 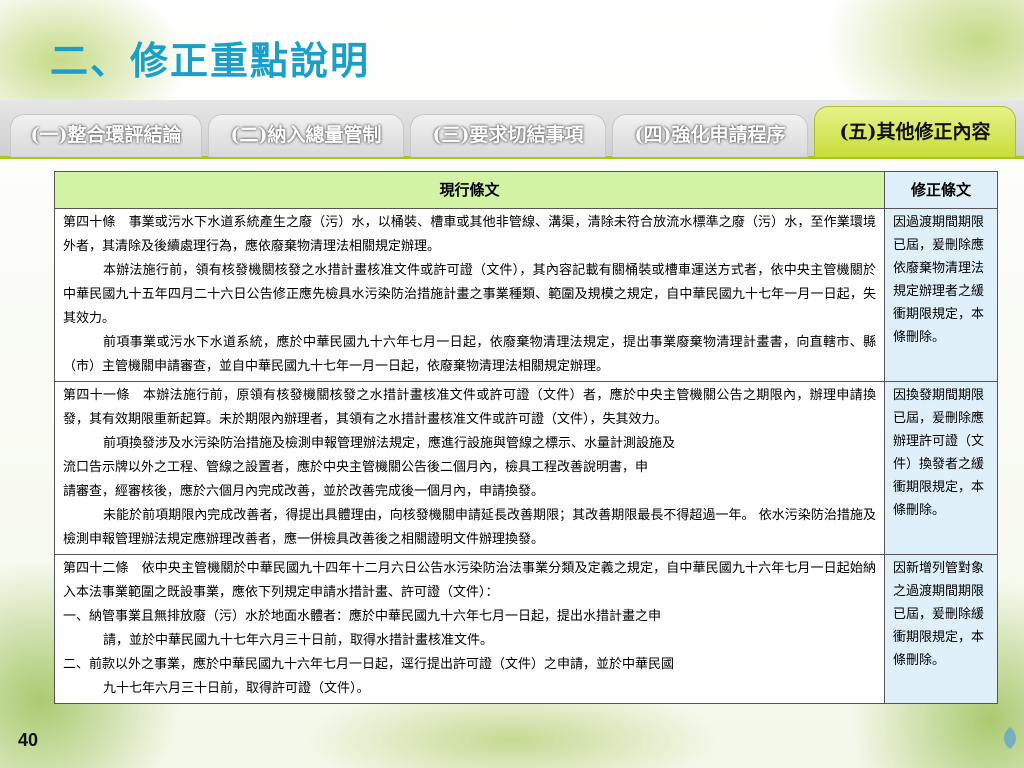 I want to click on page-number: 40, so click(x=28, y=740).